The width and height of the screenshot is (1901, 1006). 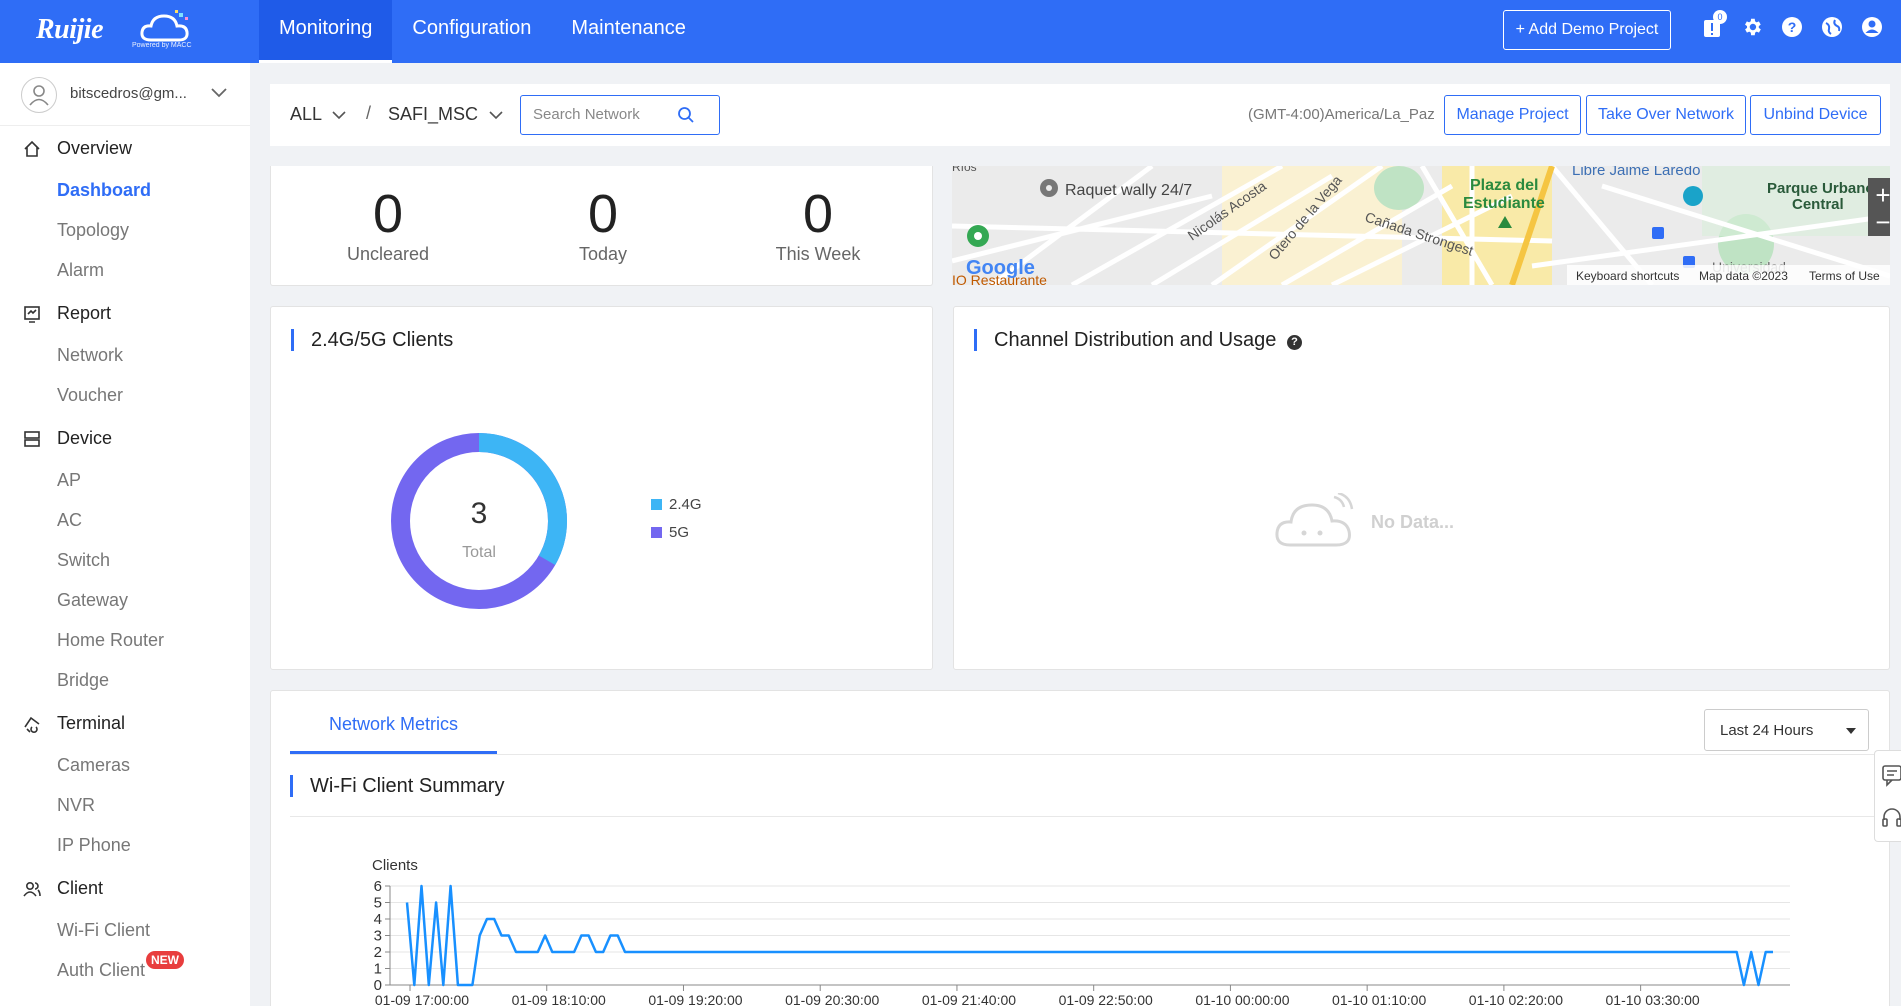 I want to click on scope-selector: ALL, so click(x=318, y=114).